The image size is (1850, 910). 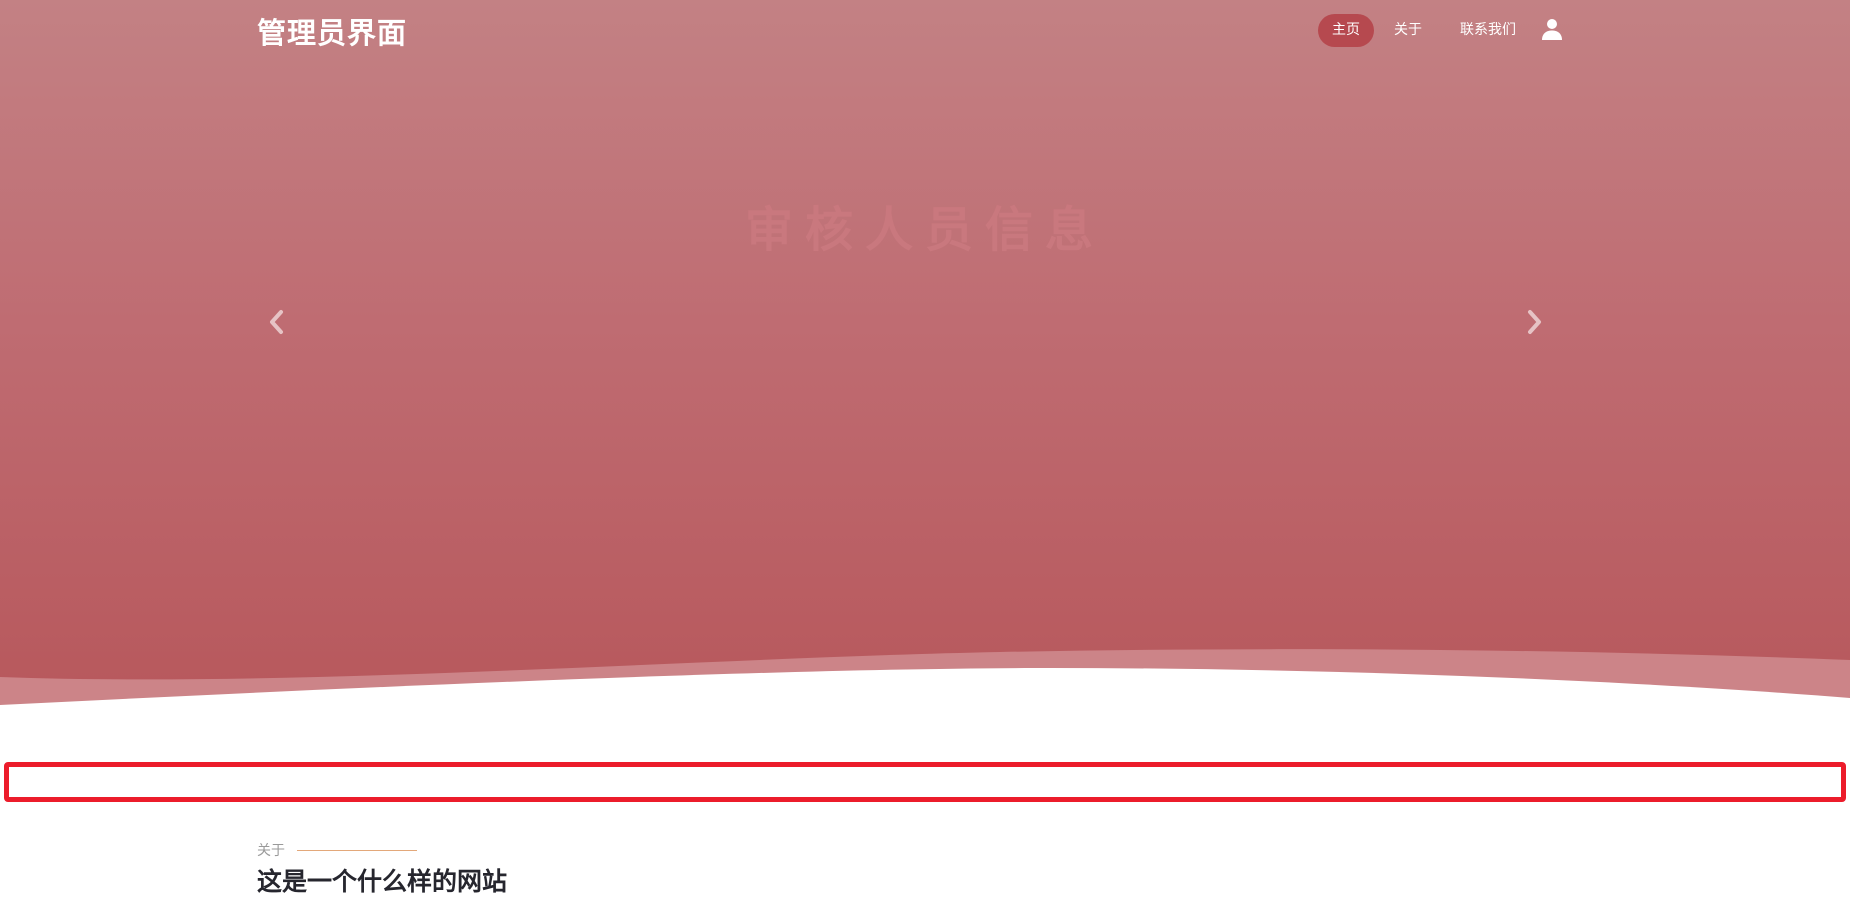 What do you see at coordinates (925, 782) in the screenshot?
I see `highlighted-empty-bar` at bounding box center [925, 782].